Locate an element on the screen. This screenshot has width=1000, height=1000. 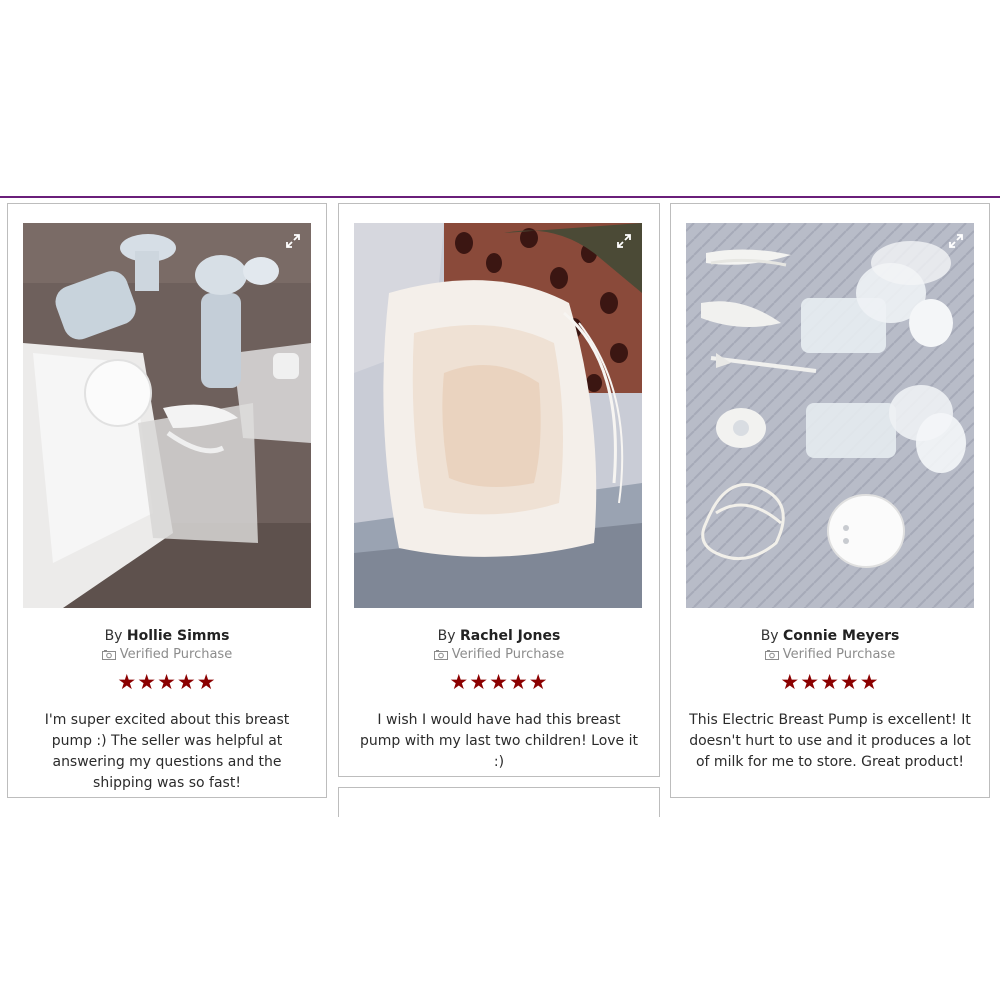
reviewer-name: Hollie Simms is located at coordinates (178, 636).